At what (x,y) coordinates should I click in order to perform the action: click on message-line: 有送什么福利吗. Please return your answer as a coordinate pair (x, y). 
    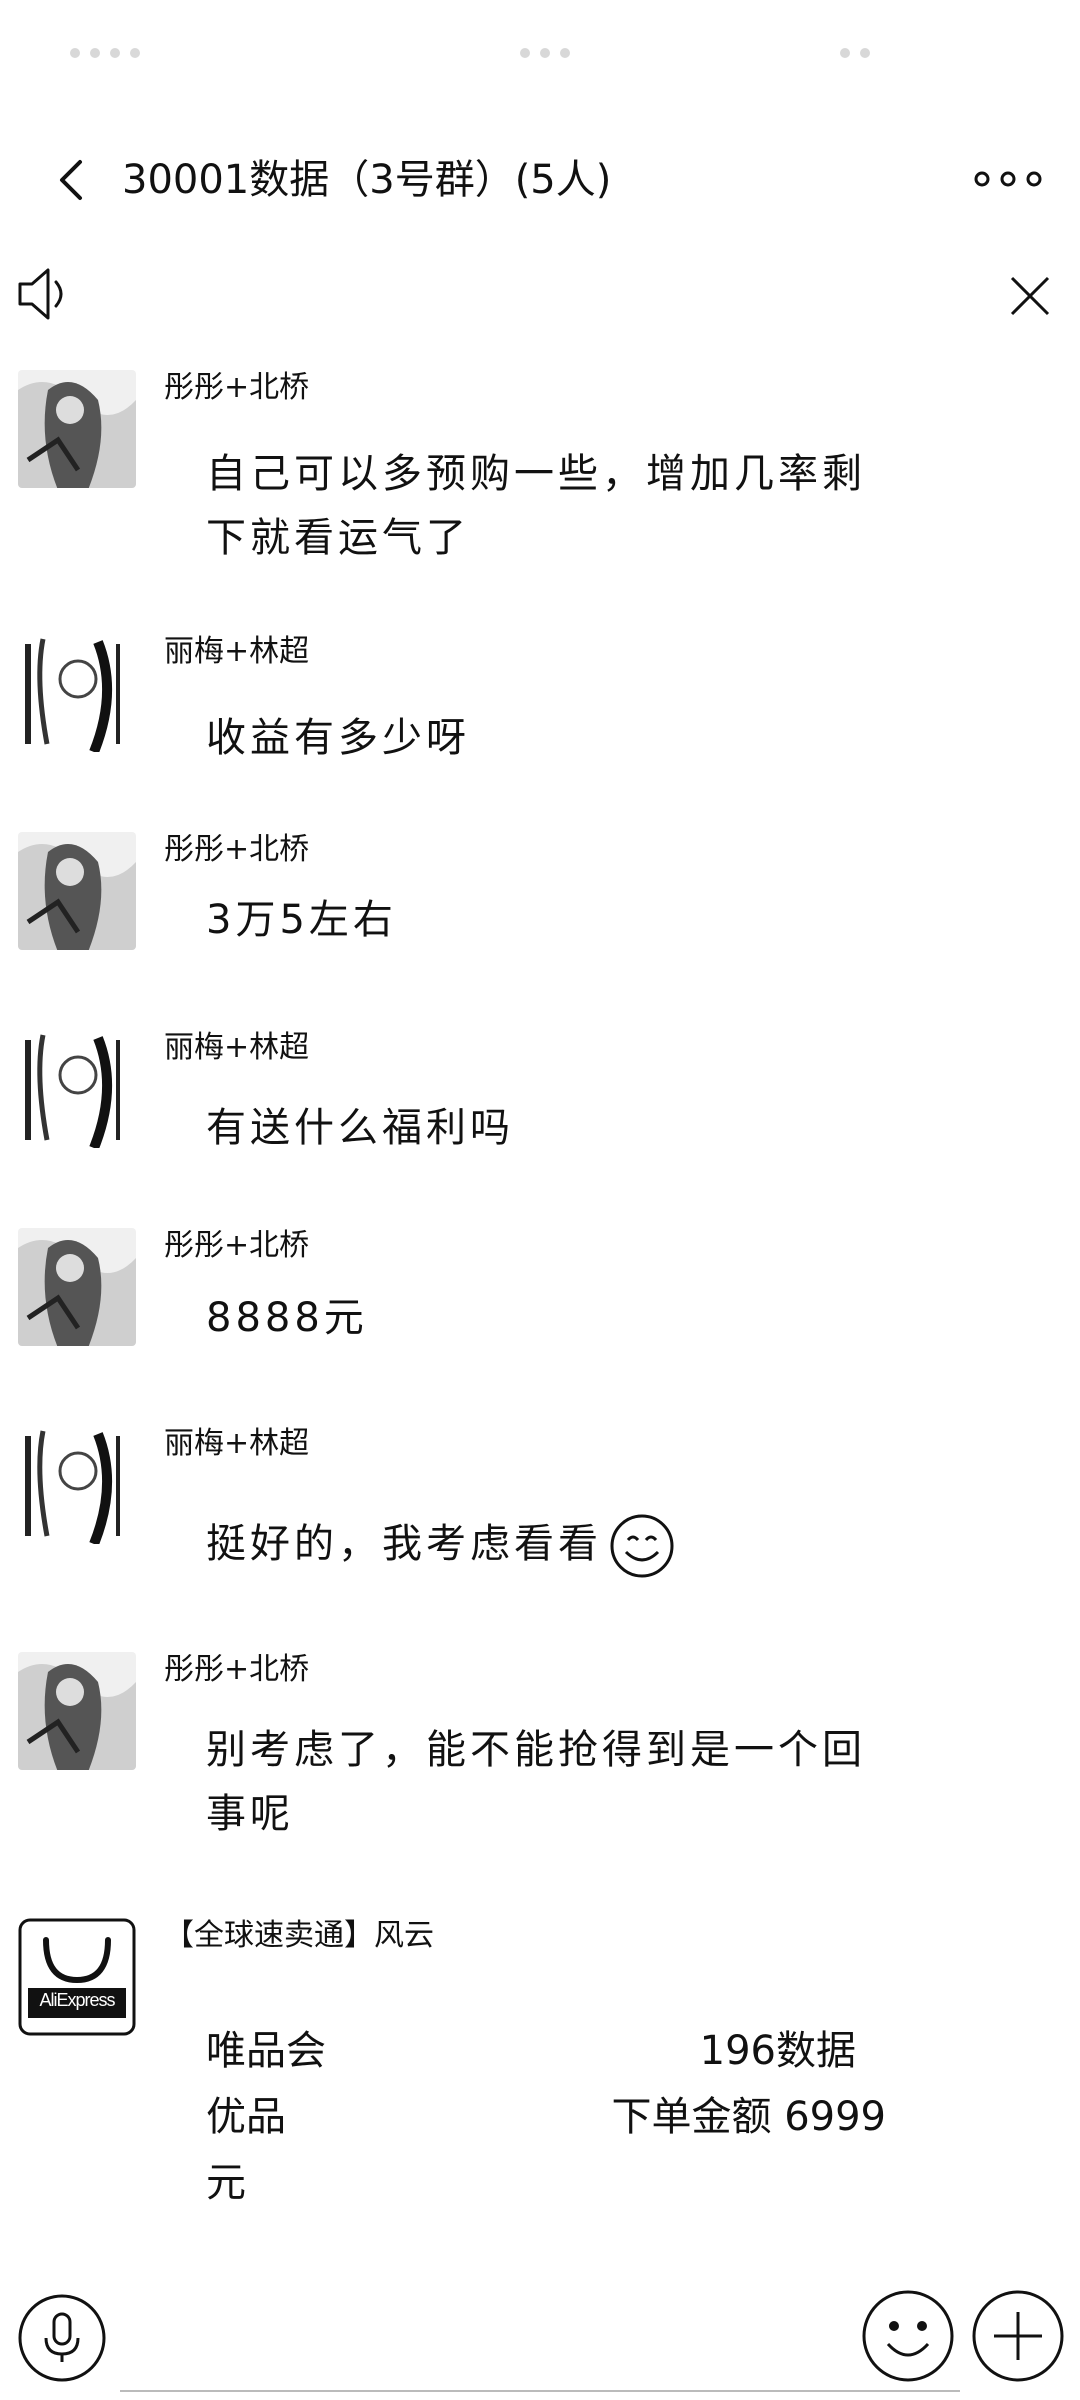
    Looking at the image, I should click on (360, 1128).